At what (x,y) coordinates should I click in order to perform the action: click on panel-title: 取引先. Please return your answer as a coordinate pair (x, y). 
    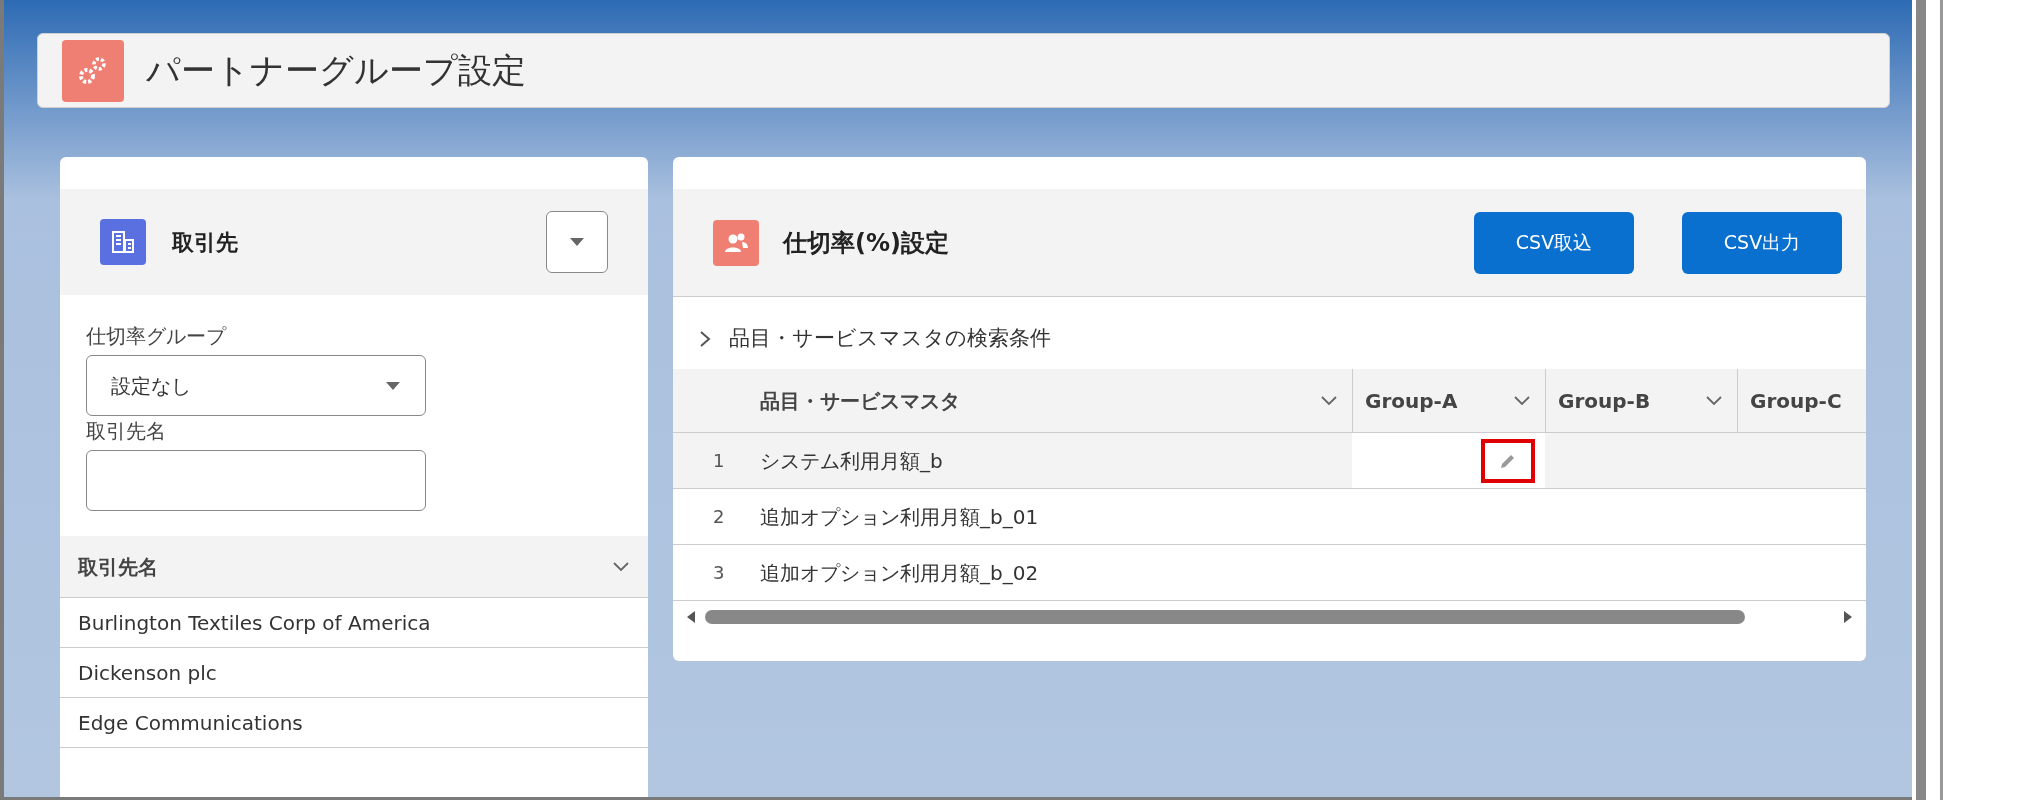
    Looking at the image, I should click on (205, 242).